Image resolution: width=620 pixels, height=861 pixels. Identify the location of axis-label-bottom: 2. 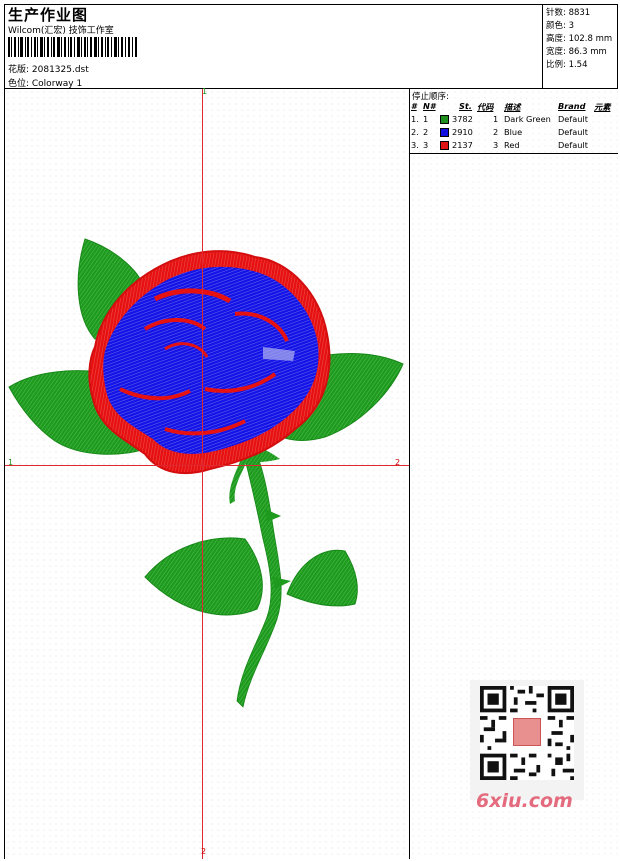
(204, 851).